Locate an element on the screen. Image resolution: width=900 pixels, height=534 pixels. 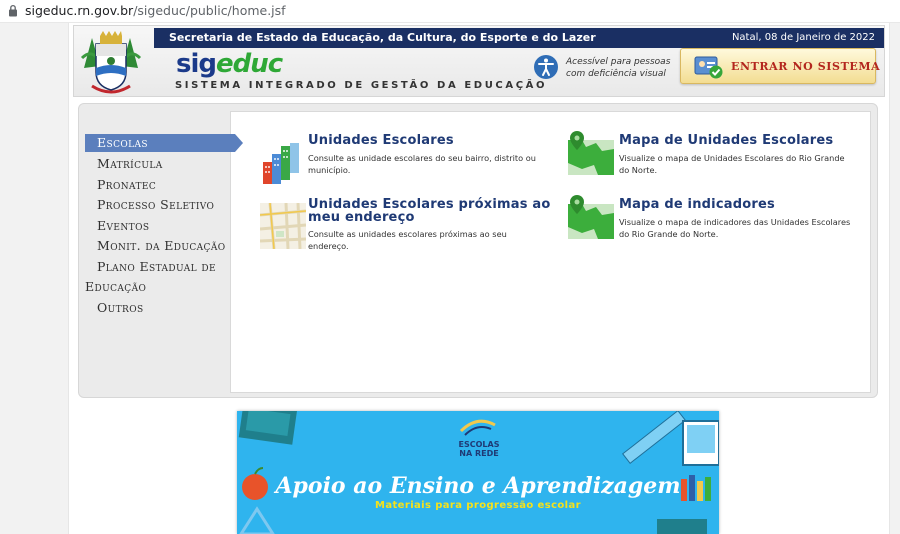
banner-brand: ESCOLAS NA REDE is located at coordinates (479, 449).